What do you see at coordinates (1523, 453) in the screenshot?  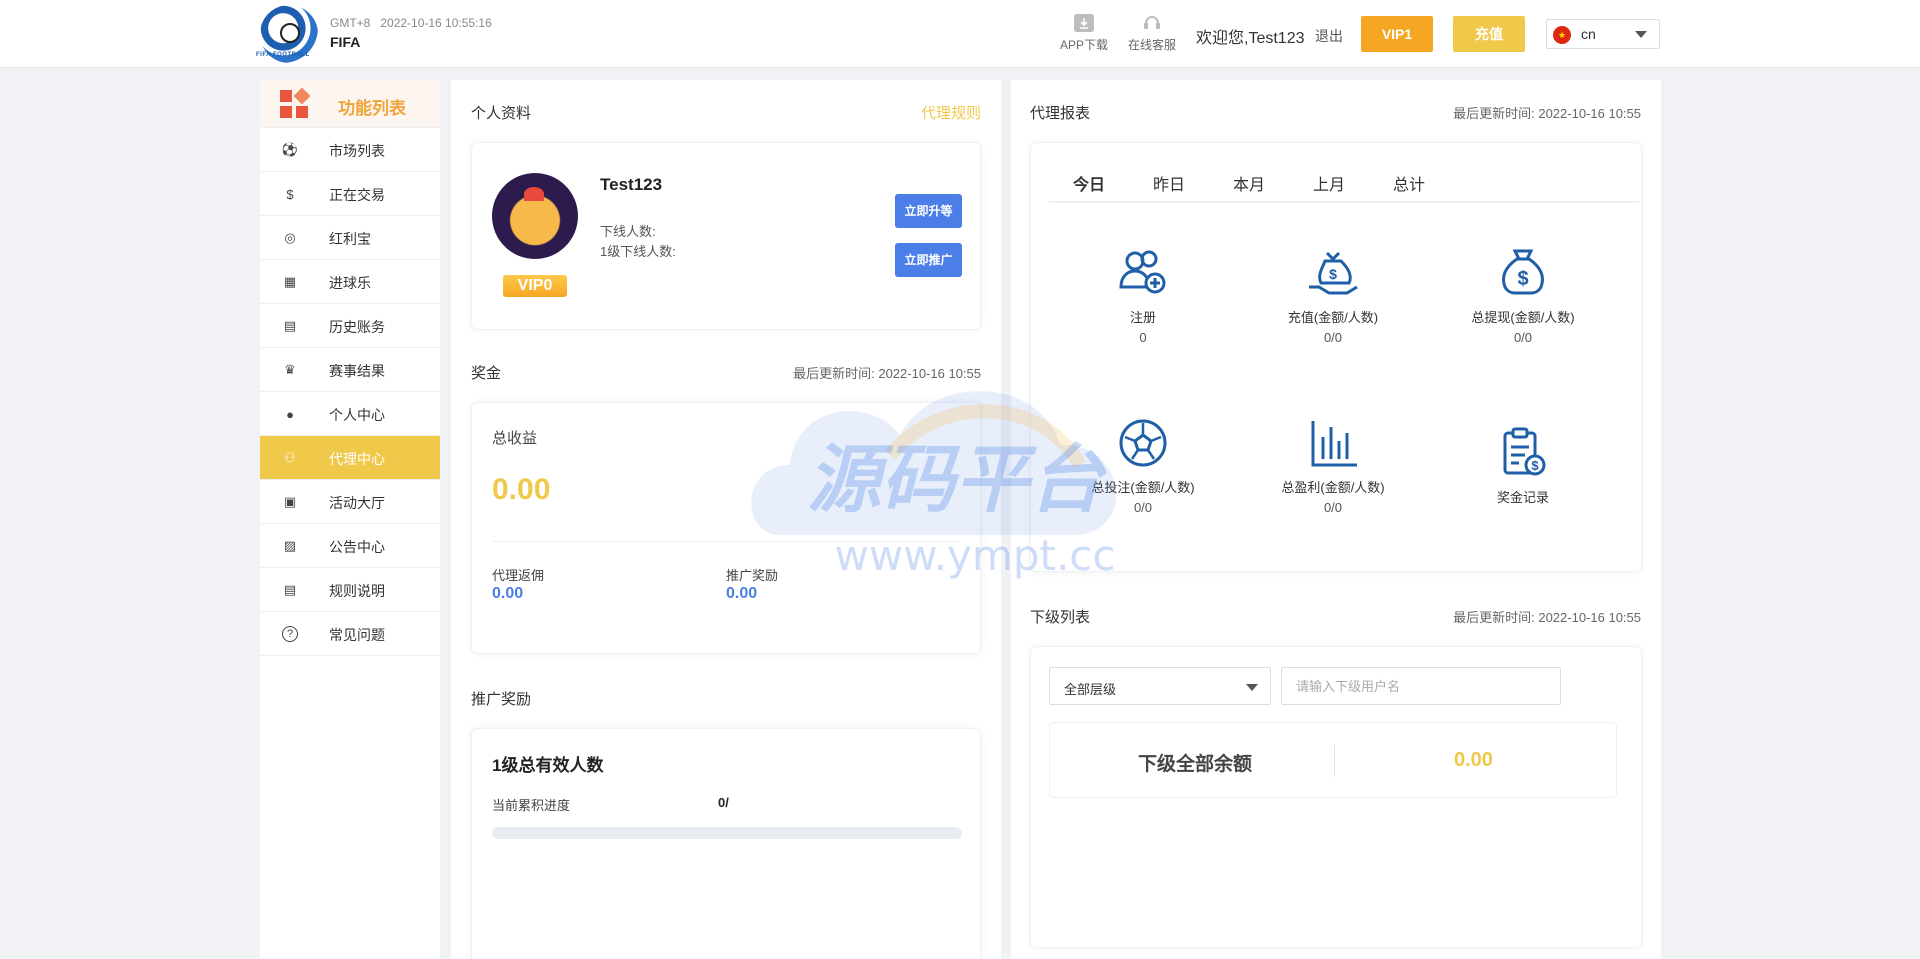 I see `clipboard-dollar-icon: $` at bounding box center [1523, 453].